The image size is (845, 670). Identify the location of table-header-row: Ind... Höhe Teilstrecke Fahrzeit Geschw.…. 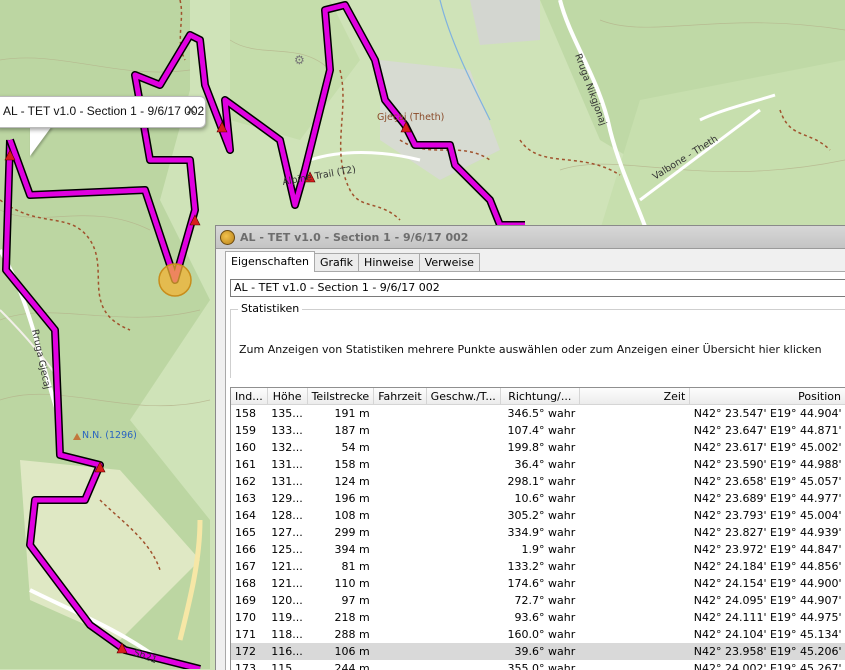
(538, 396).